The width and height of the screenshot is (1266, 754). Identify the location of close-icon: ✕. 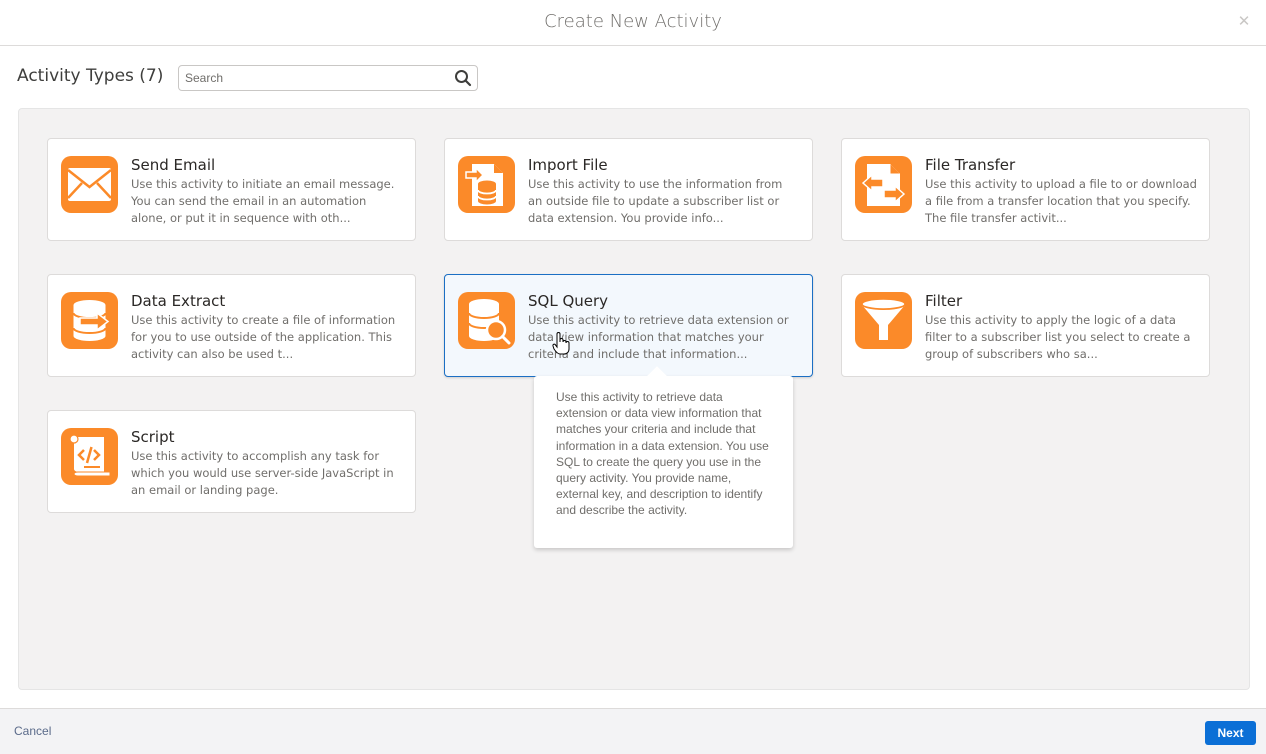
(1244, 22).